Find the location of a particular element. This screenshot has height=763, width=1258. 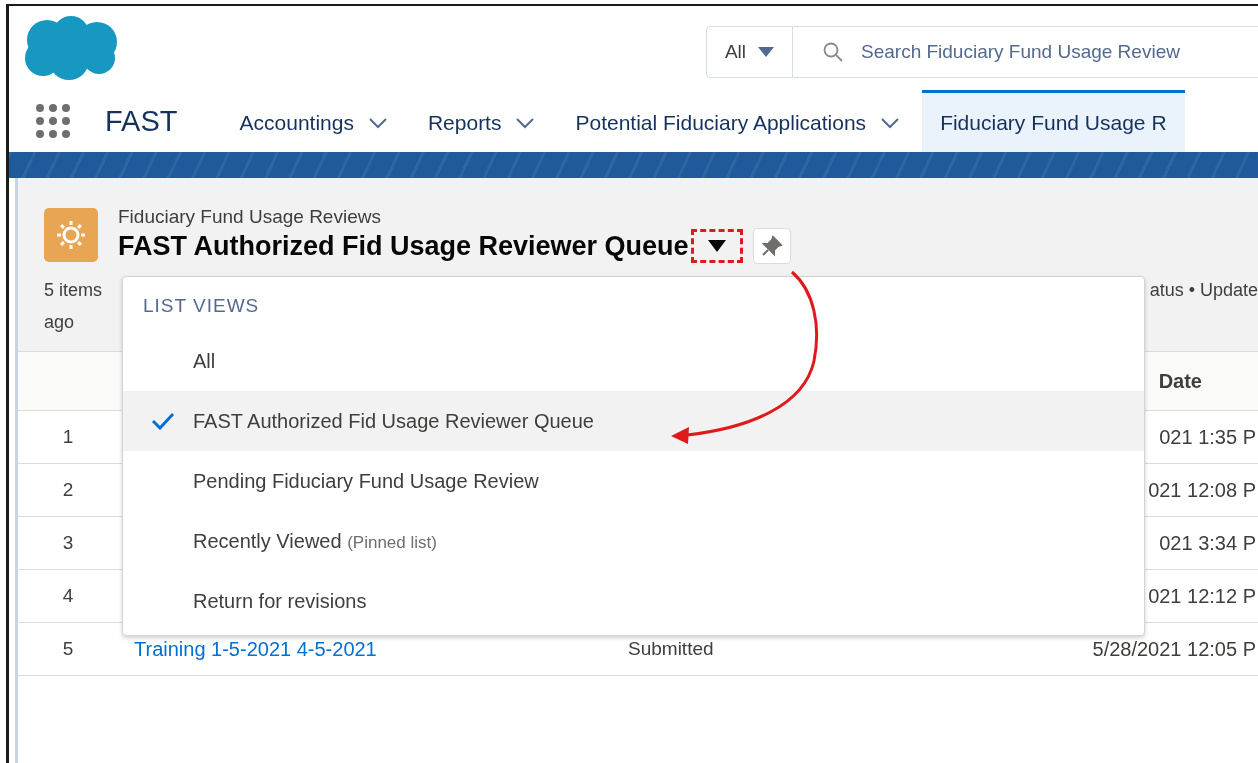

nav-tab: Fiduciary Fund Usage R is located at coordinates (1053, 121).